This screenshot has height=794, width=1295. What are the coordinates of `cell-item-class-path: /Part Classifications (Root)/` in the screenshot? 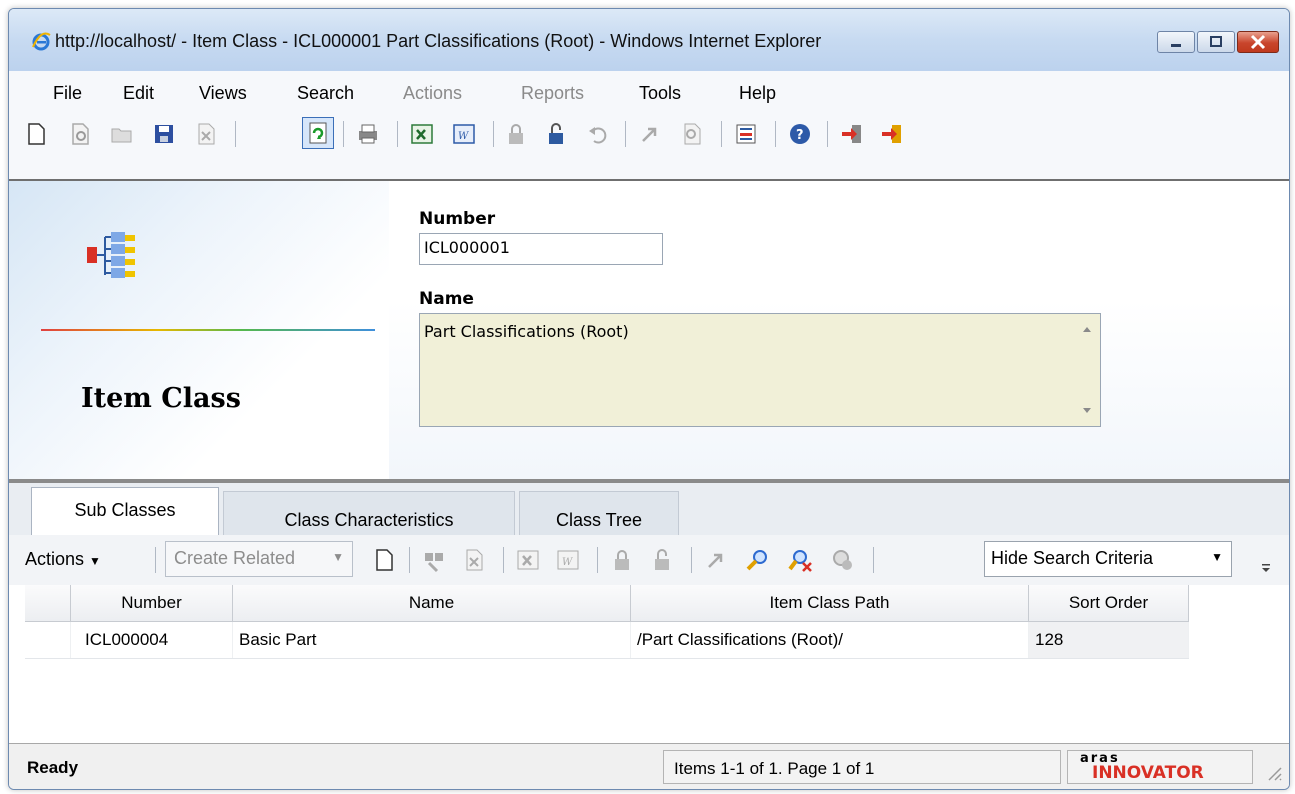 It's located at (830, 640).